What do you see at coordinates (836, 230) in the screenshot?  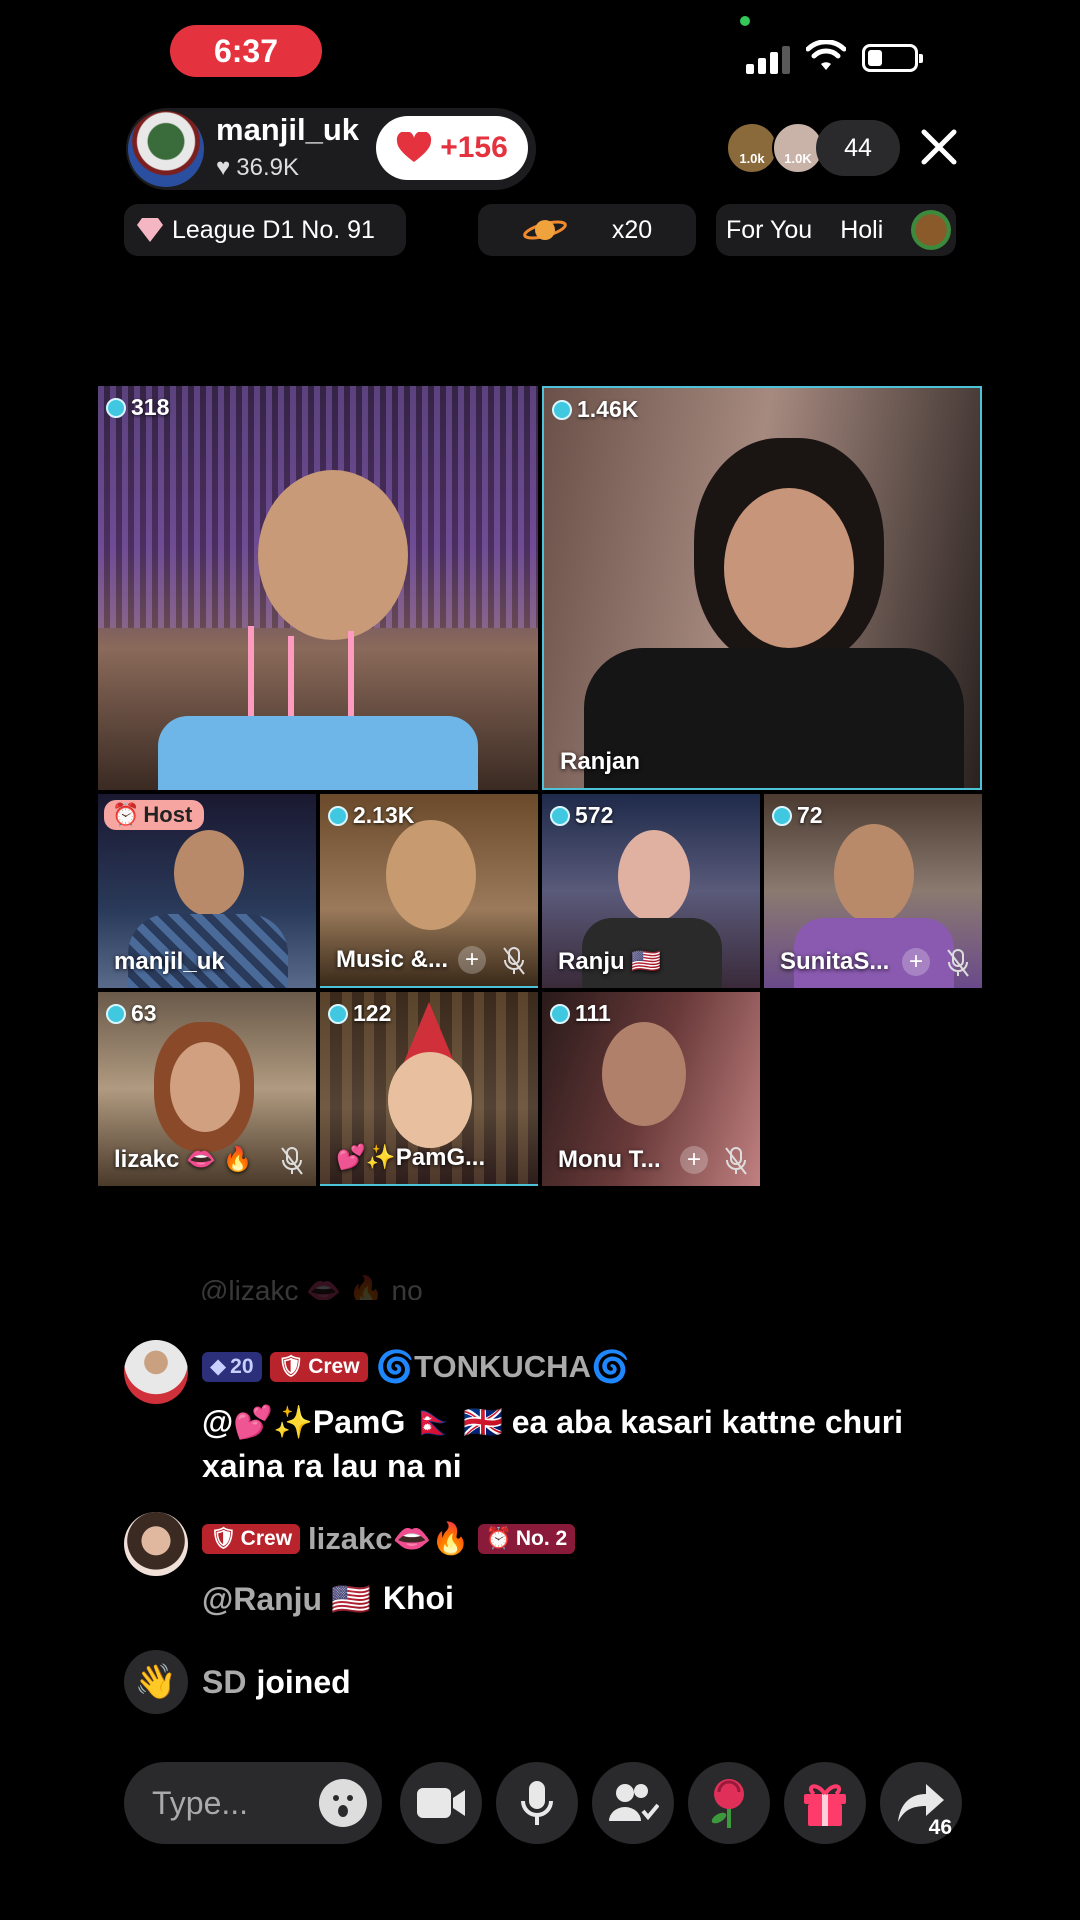 I see `ticker-chip: For You Holi` at bounding box center [836, 230].